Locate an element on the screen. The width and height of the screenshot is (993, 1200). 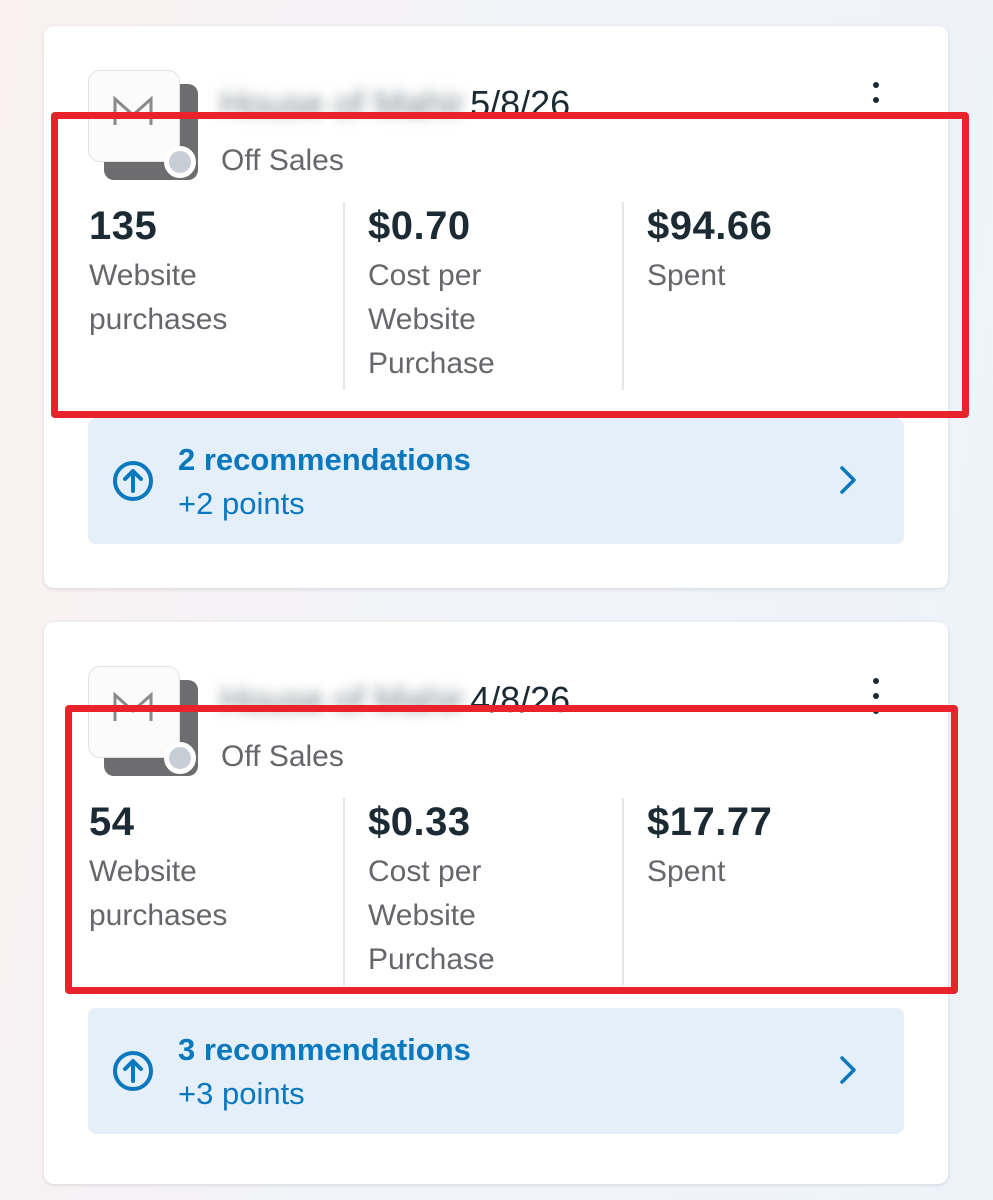
campaign-name-date: 4/8/26 is located at coordinates (520, 699).